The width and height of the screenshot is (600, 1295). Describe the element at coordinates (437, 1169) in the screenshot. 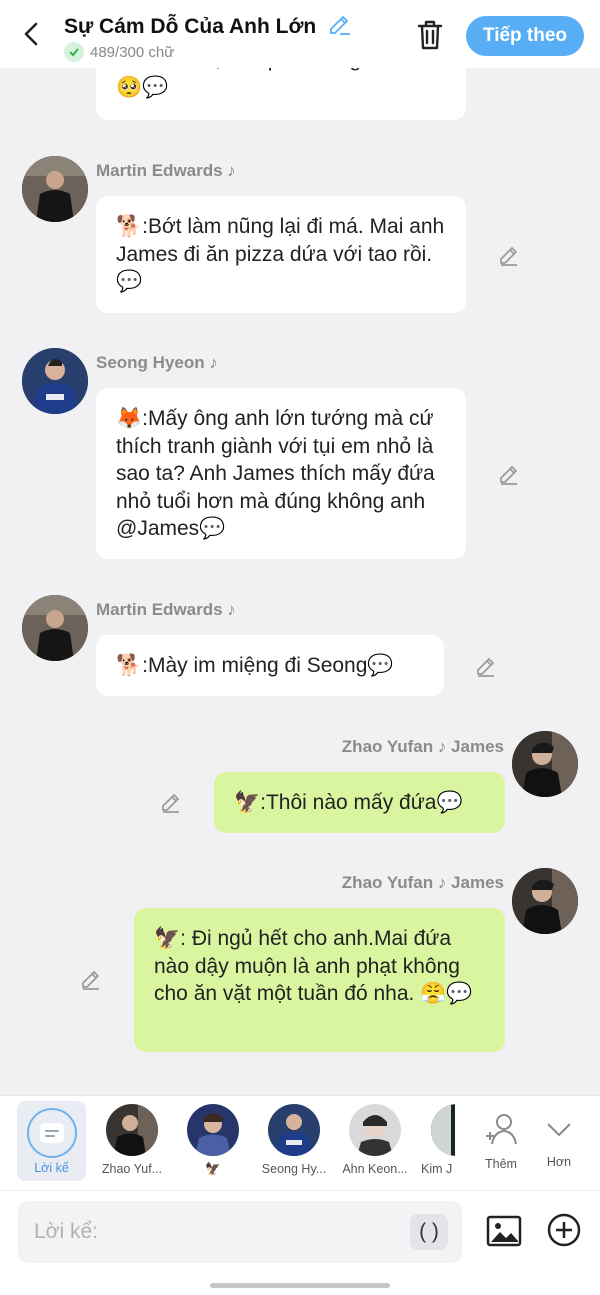

I see `character-name: Kim J` at that location.